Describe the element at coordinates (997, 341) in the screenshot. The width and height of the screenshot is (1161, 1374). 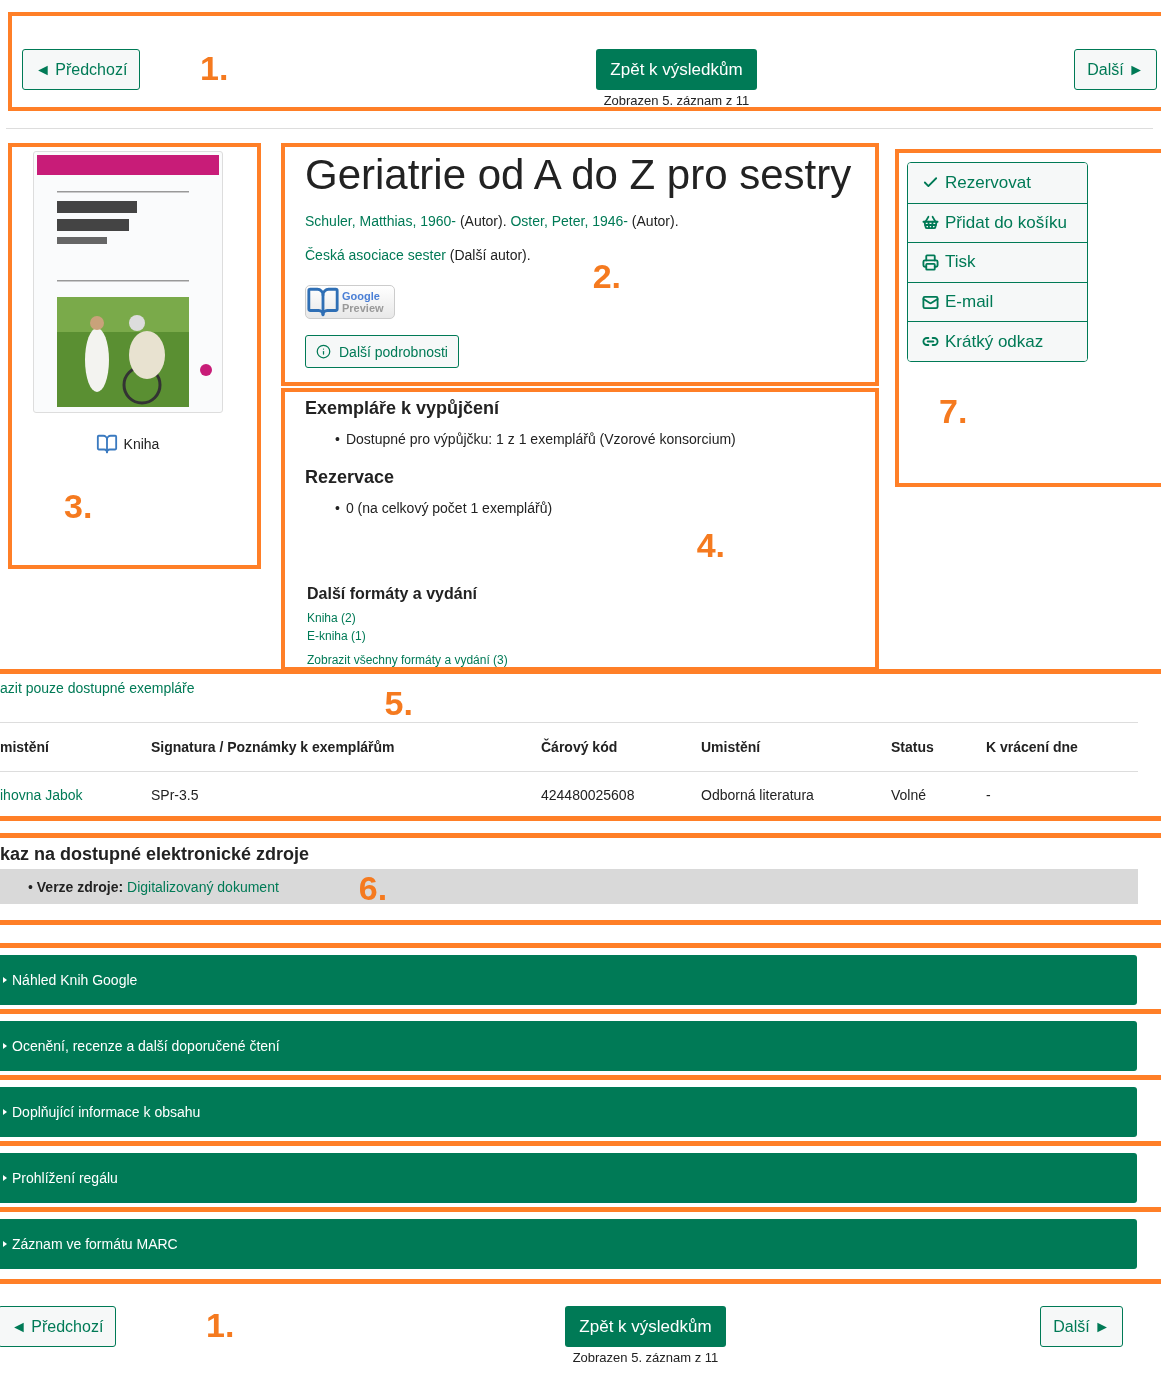
I see `action-button: Krátký odkaz` at that location.